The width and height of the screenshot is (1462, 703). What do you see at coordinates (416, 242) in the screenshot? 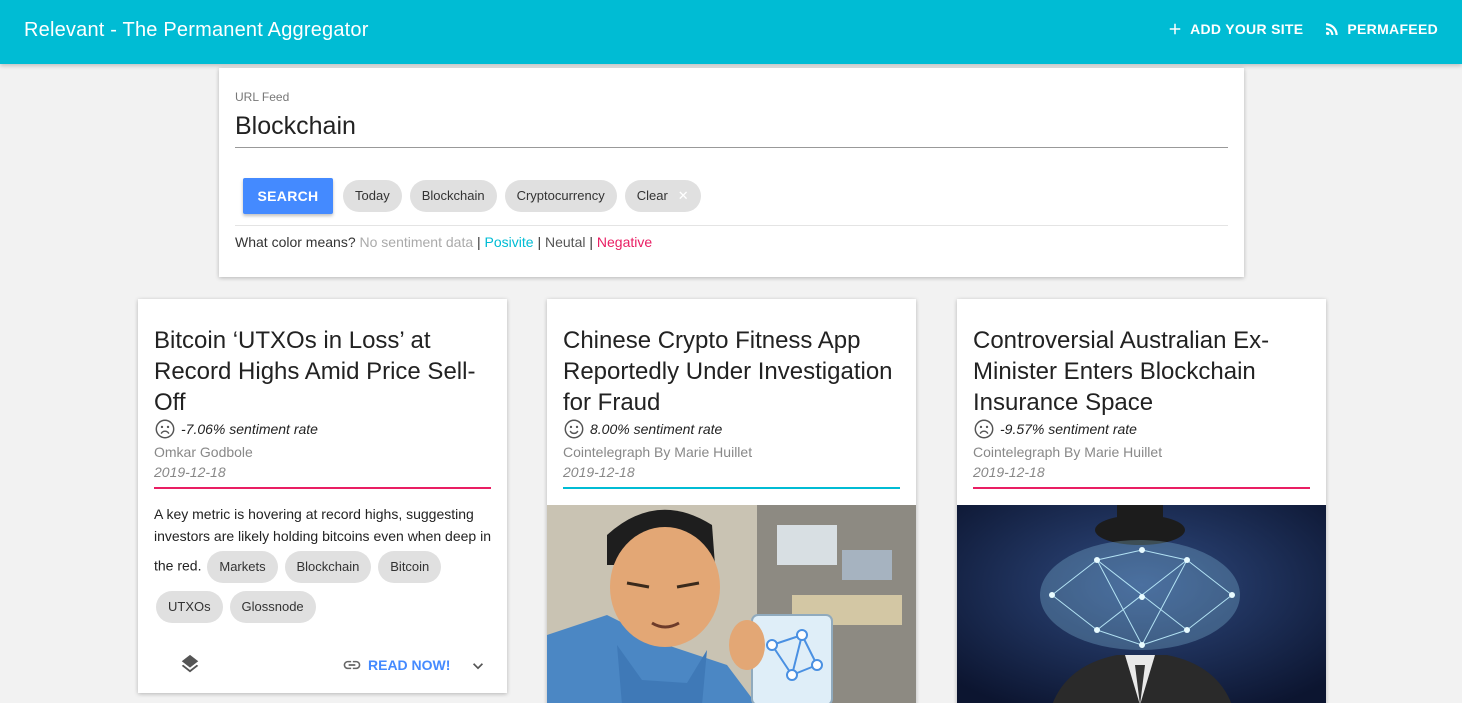
I see `legend-none: No sentiment data` at bounding box center [416, 242].